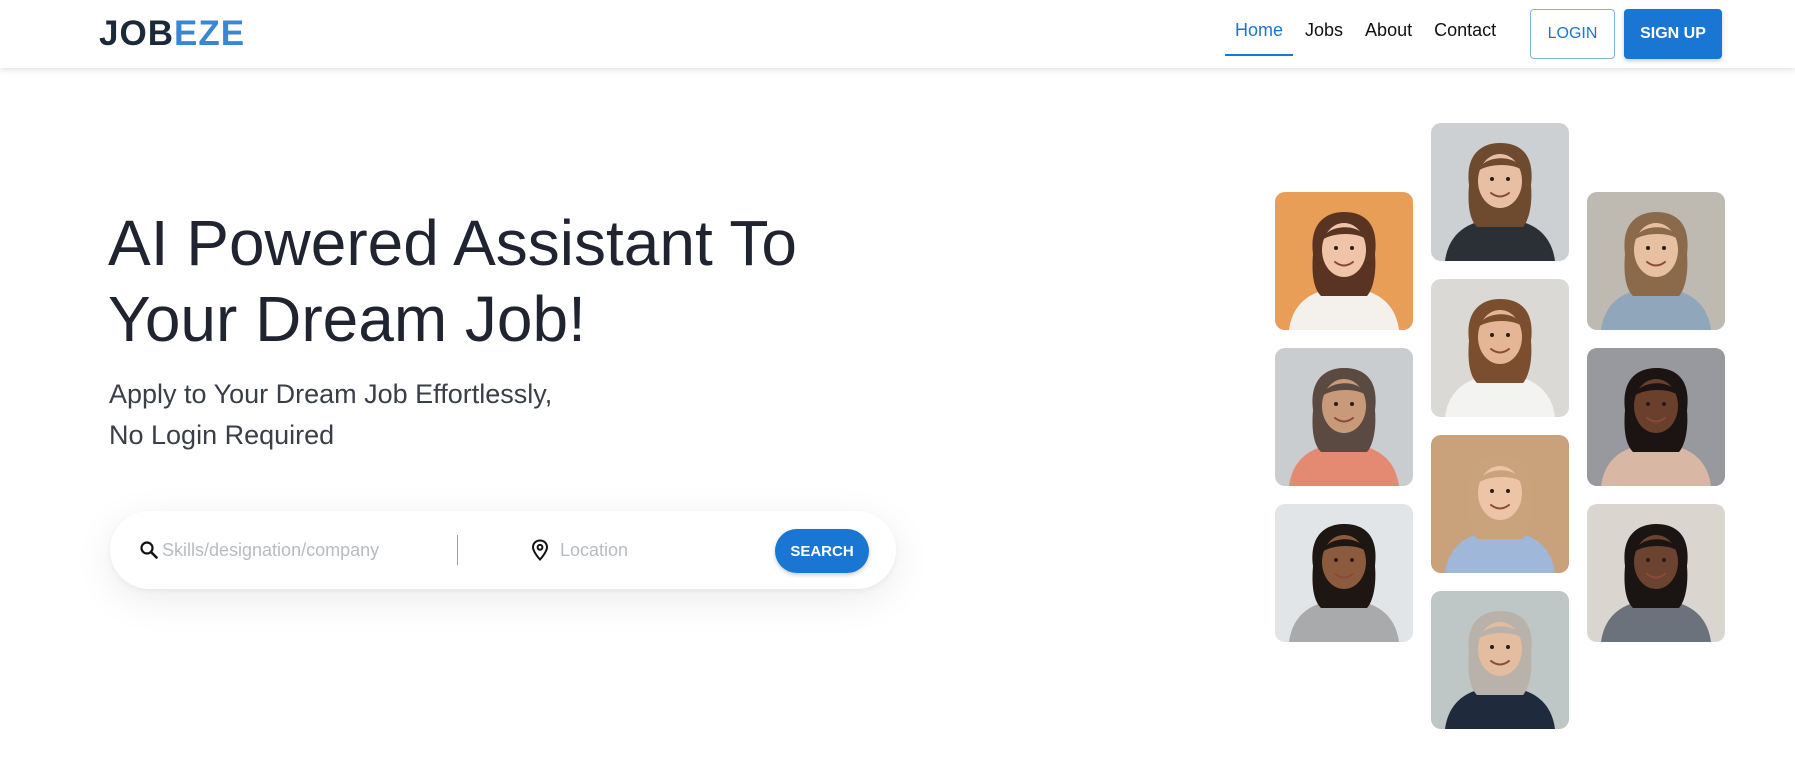 The width and height of the screenshot is (1795, 761). What do you see at coordinates (209, 33) in the screenshot?
I see `logo-text-eze: EZE` at bounding box center [209, 33].